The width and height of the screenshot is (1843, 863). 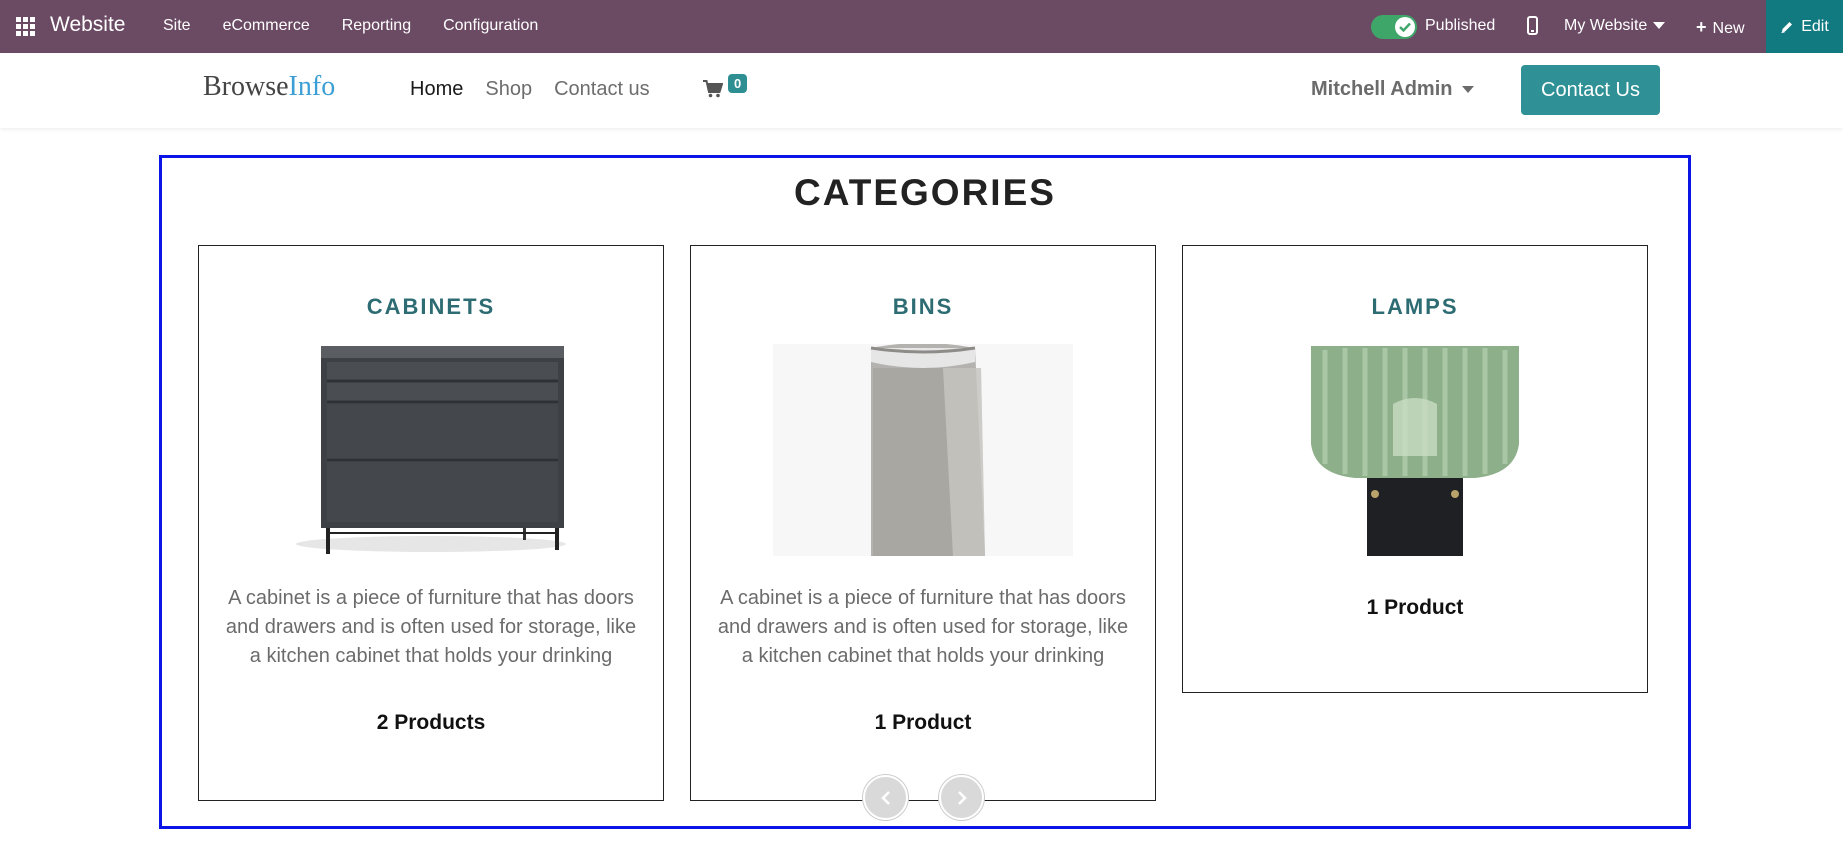 What do you see at coordinates (602, 89) in the screenshot?
I see `nav-contact-us: Contact us` at bounding box center [602, 89].